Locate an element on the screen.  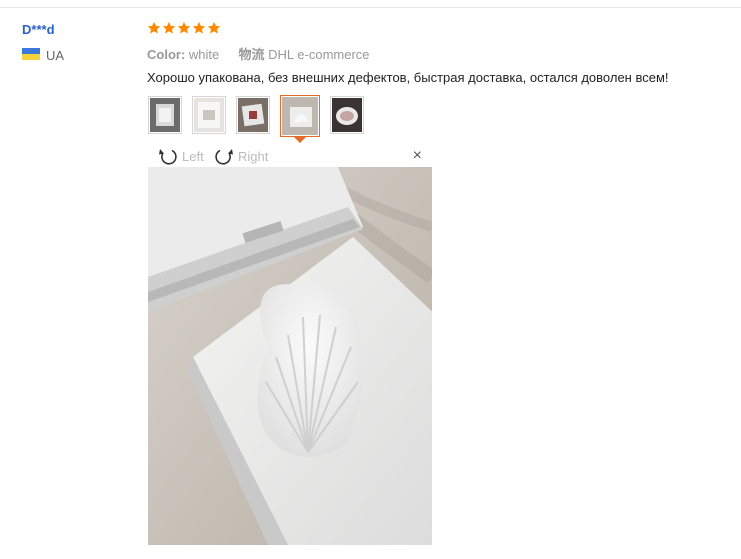
selected-caret-icon is located at coordinates (300, 140).